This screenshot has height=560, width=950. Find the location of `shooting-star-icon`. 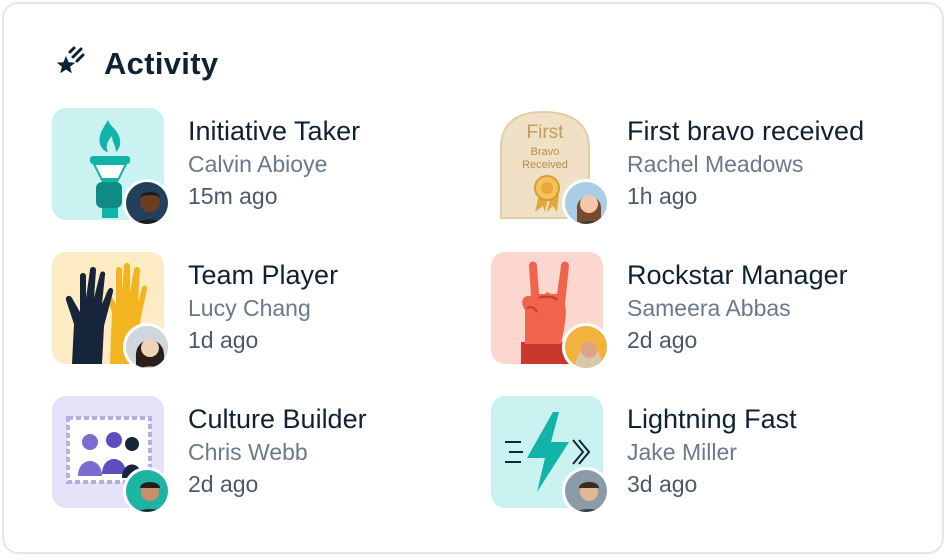

shooting-star-icon is located at coordinates (70, 60).